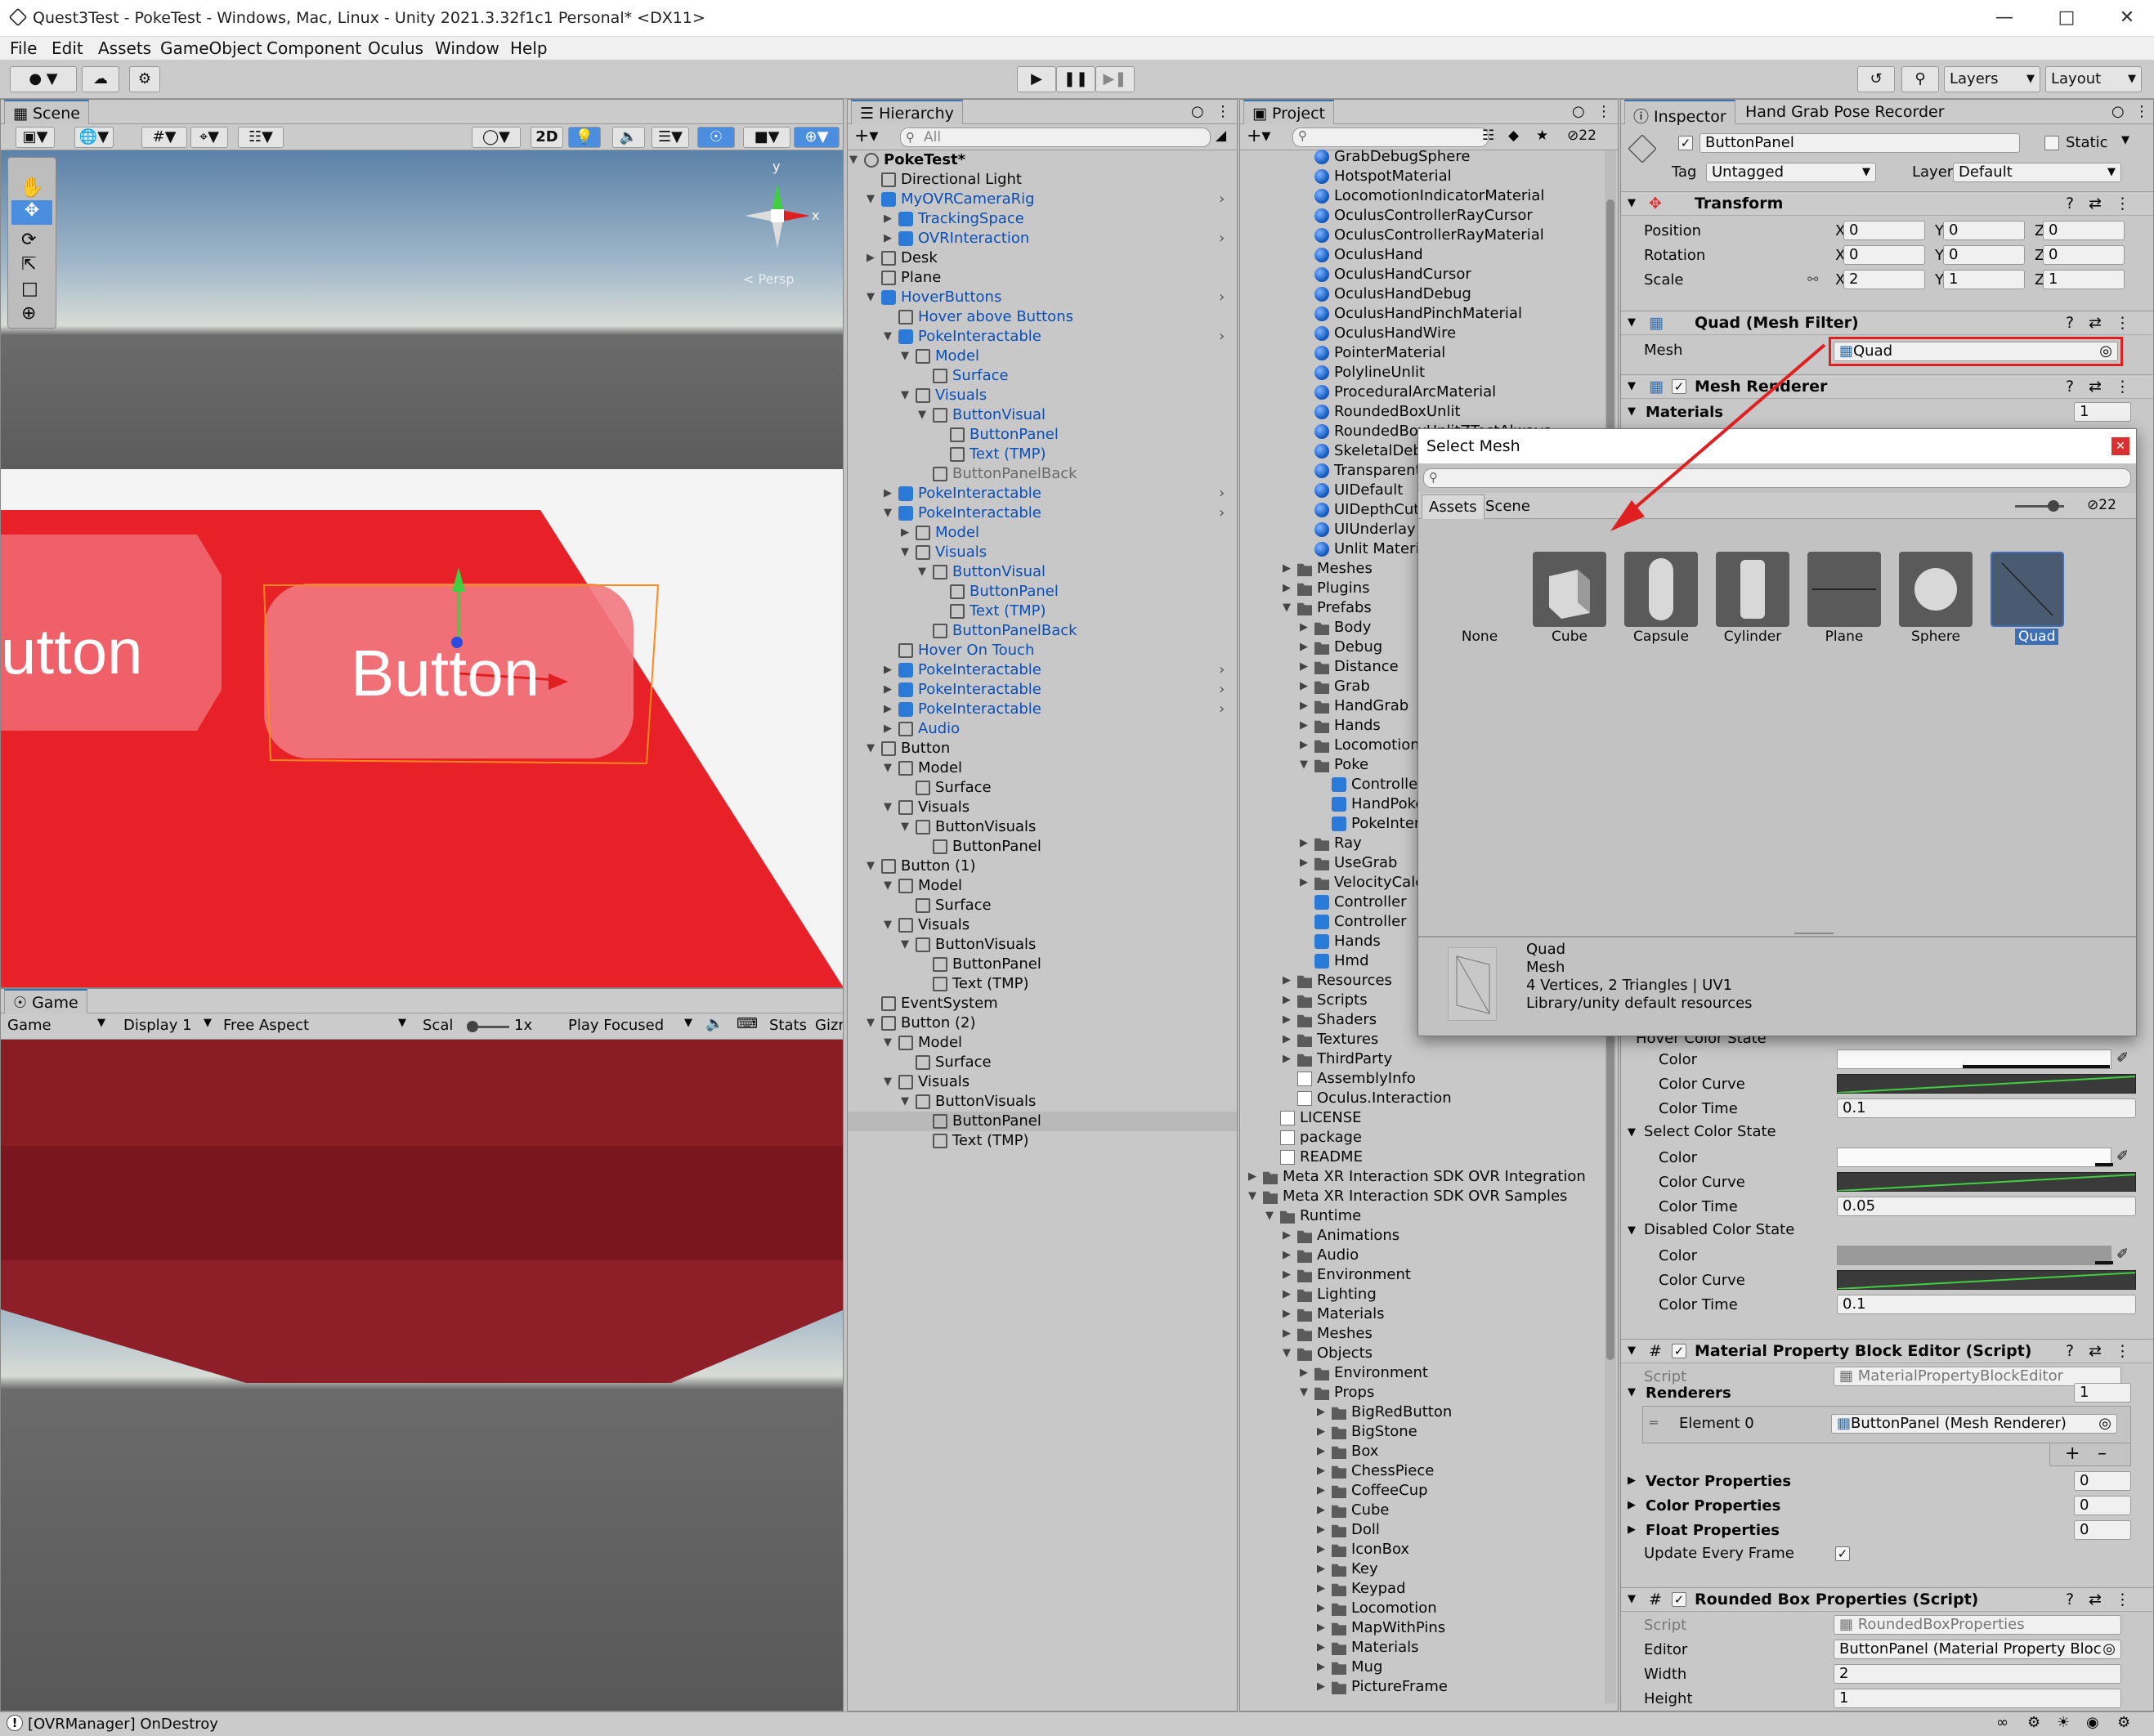 This screenshot has height=1736, width=2154. I want to click on mesh-item-sphere, so click(1936, 589).